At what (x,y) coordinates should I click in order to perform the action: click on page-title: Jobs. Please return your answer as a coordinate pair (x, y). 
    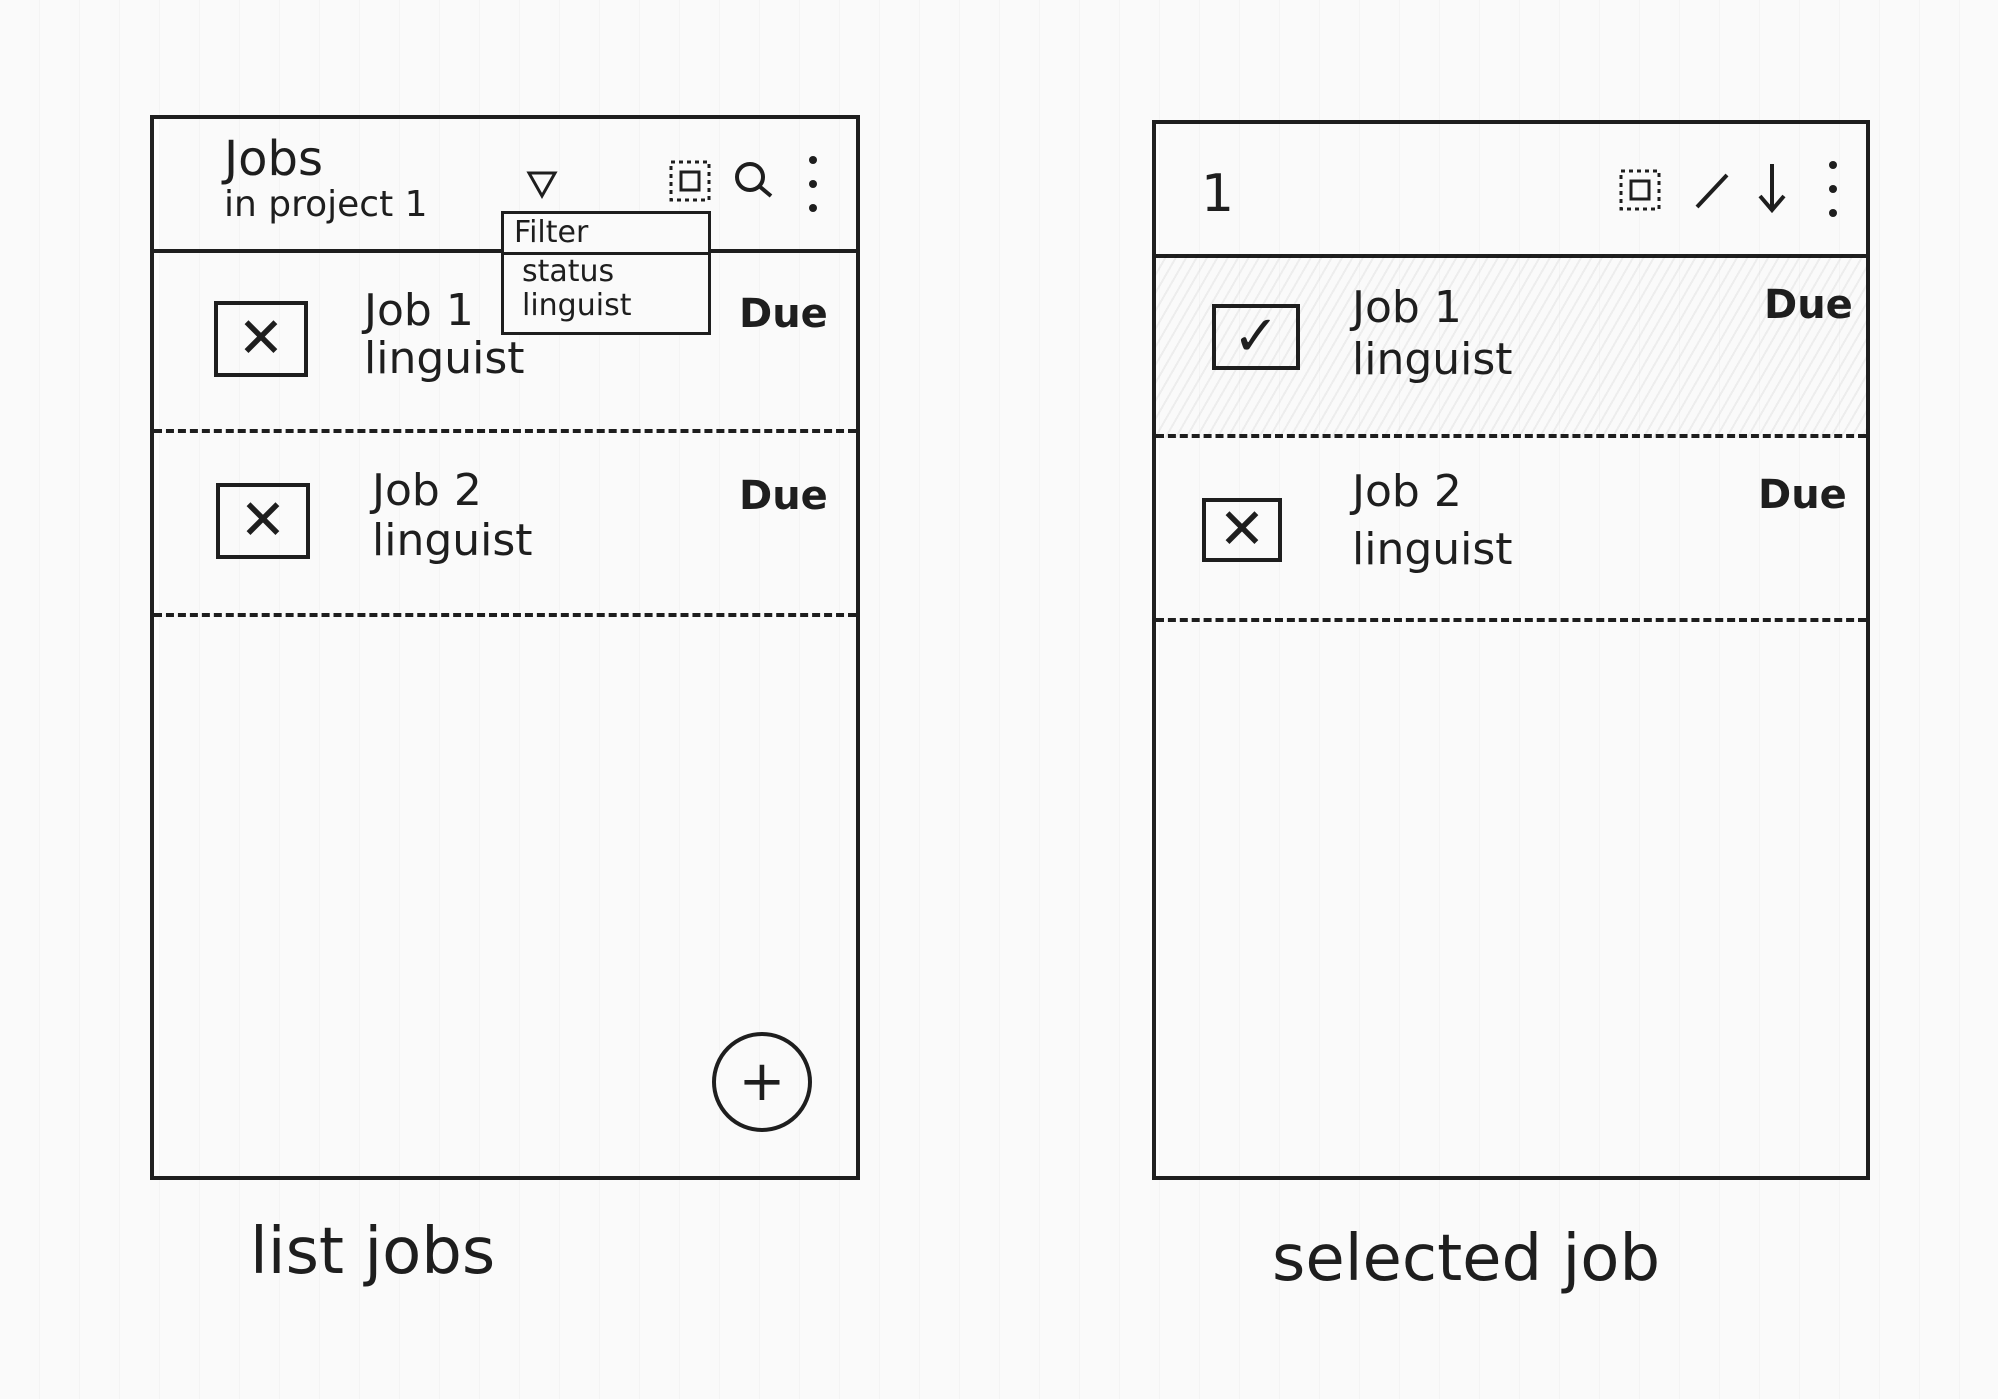
    Looking at the image, I should click on (273, 159).